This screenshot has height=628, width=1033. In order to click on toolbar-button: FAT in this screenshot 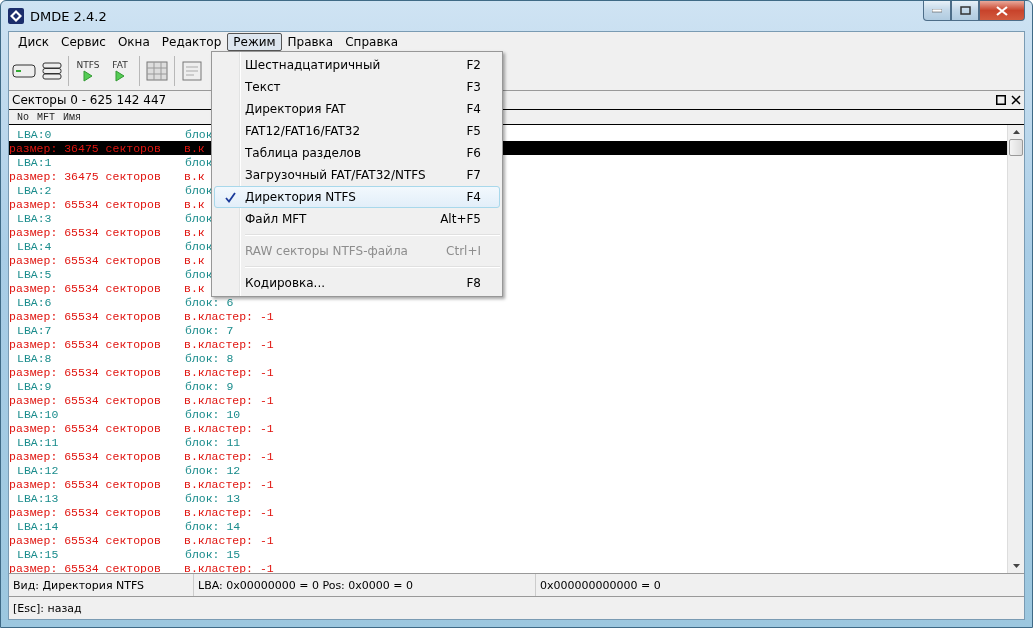, I will do `click(120, 71)`.